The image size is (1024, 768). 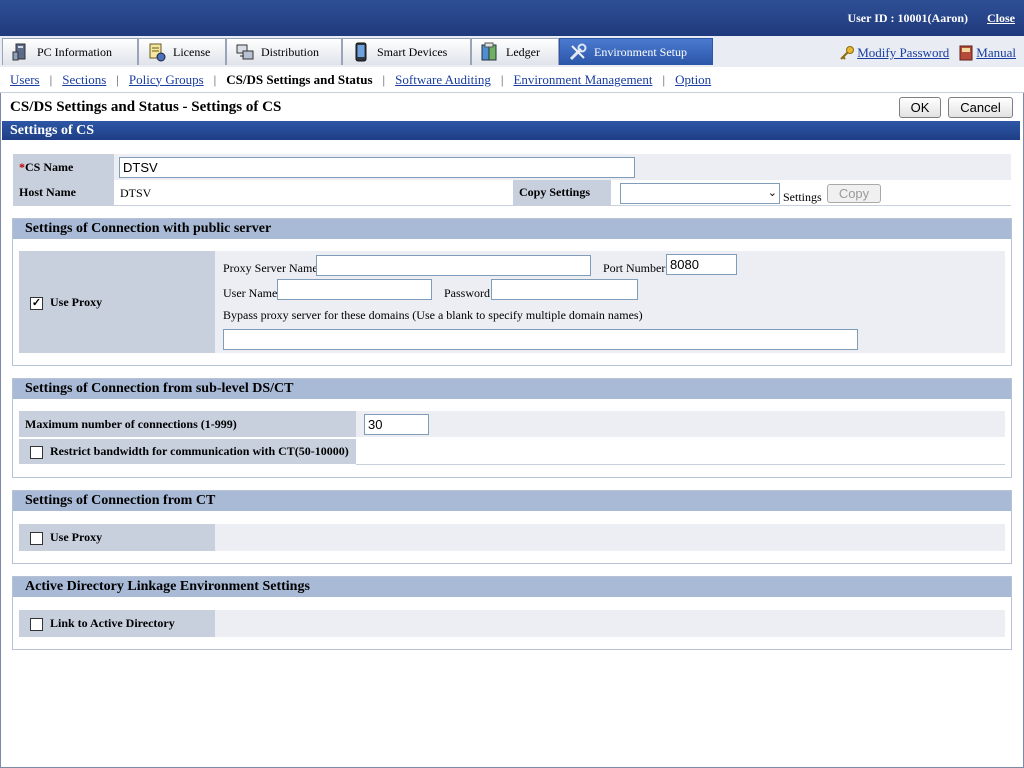 I want to click on tab-license: License, so click(x=182, y=51).